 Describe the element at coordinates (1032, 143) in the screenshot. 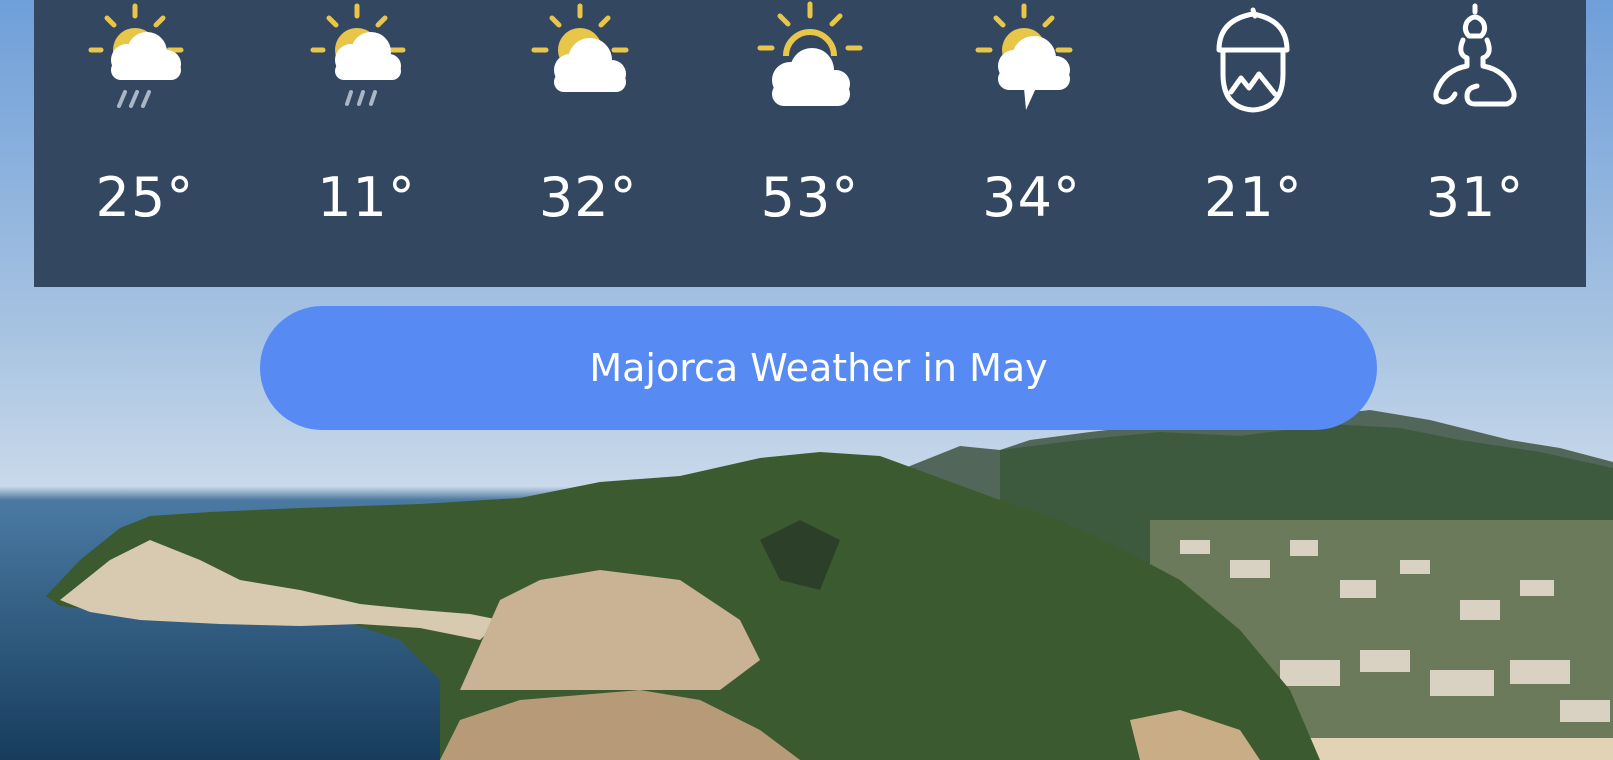

I see `forecast-day: 34°` at that location.